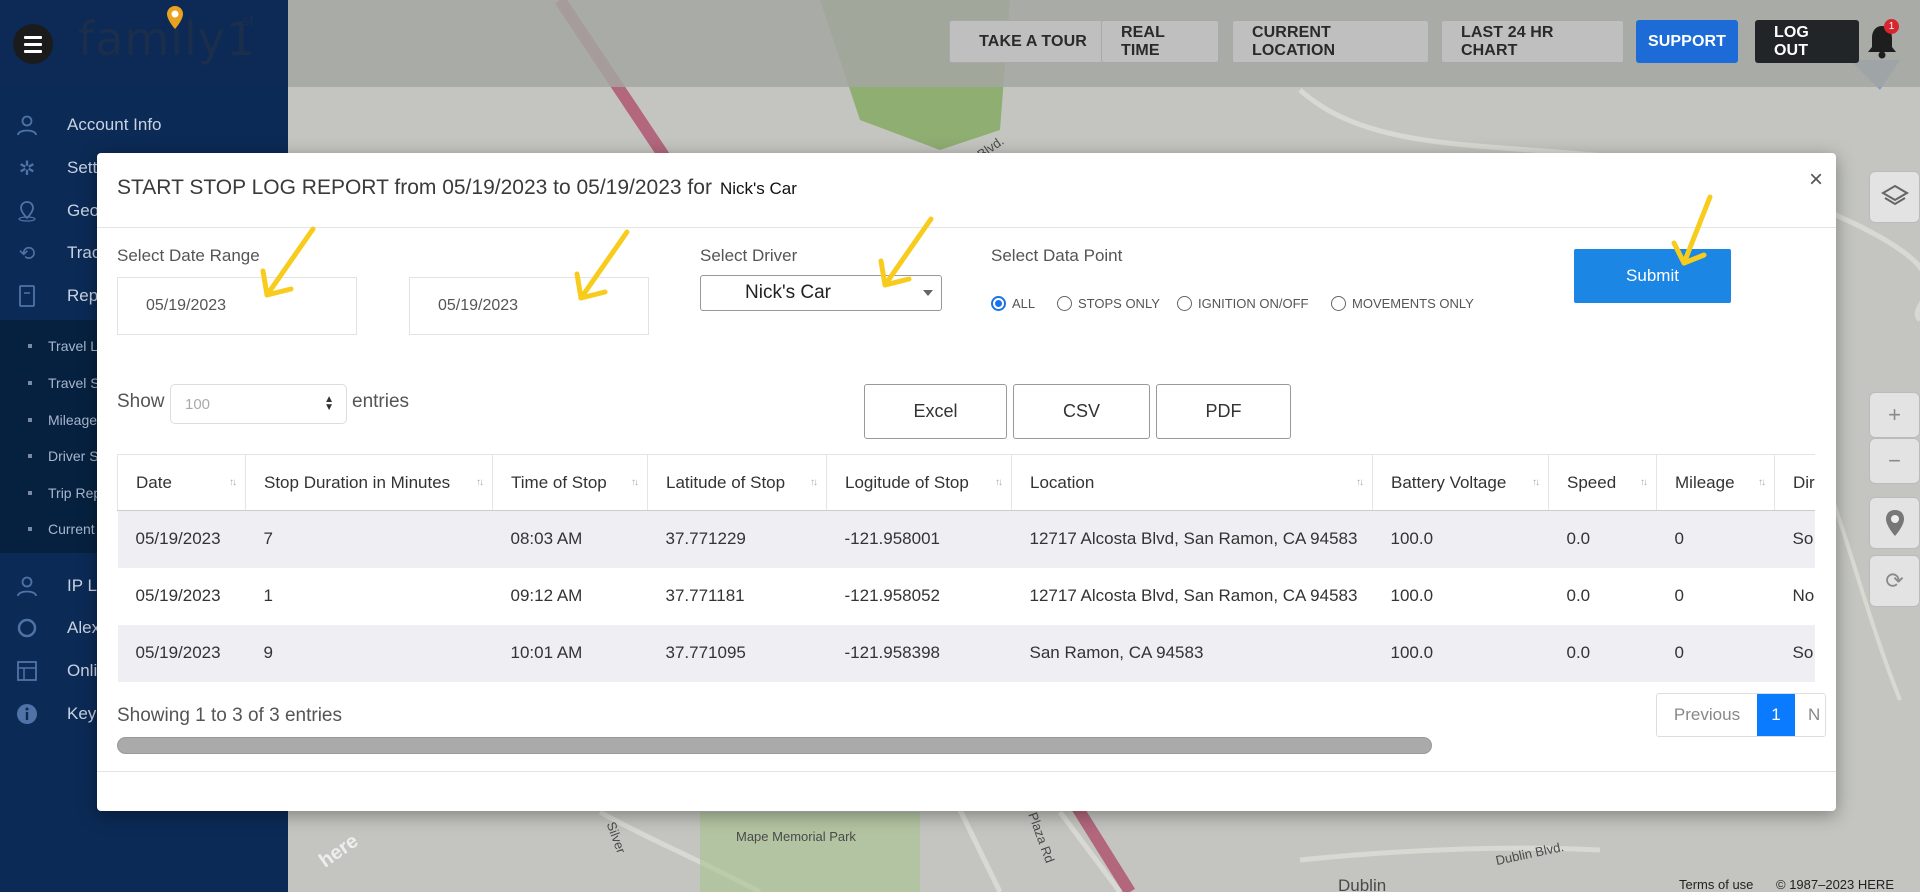  Describe the element at coordinates (1810, 715) in the screenshot. I see `next-page-button: N` at that location.